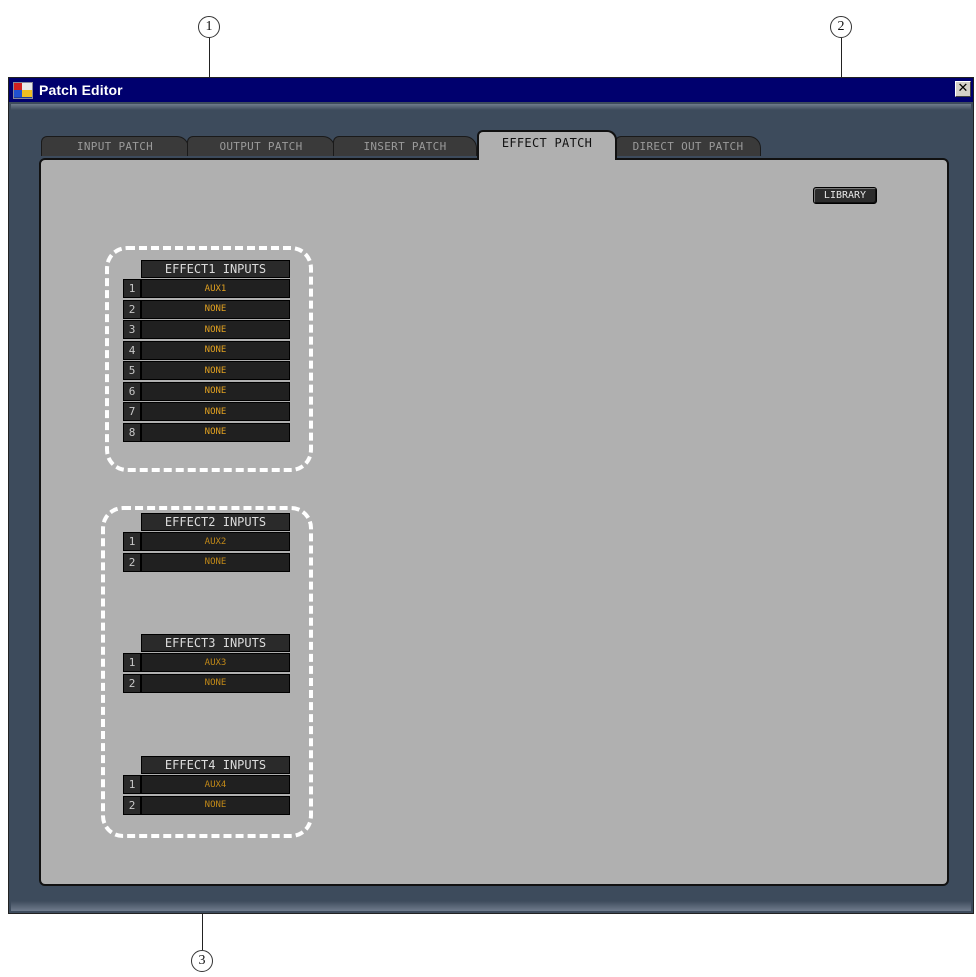  What do you see at coordinates (209, 27) in the screenshot?
I see `callout-1: 1` at bounding box center [209, 27].